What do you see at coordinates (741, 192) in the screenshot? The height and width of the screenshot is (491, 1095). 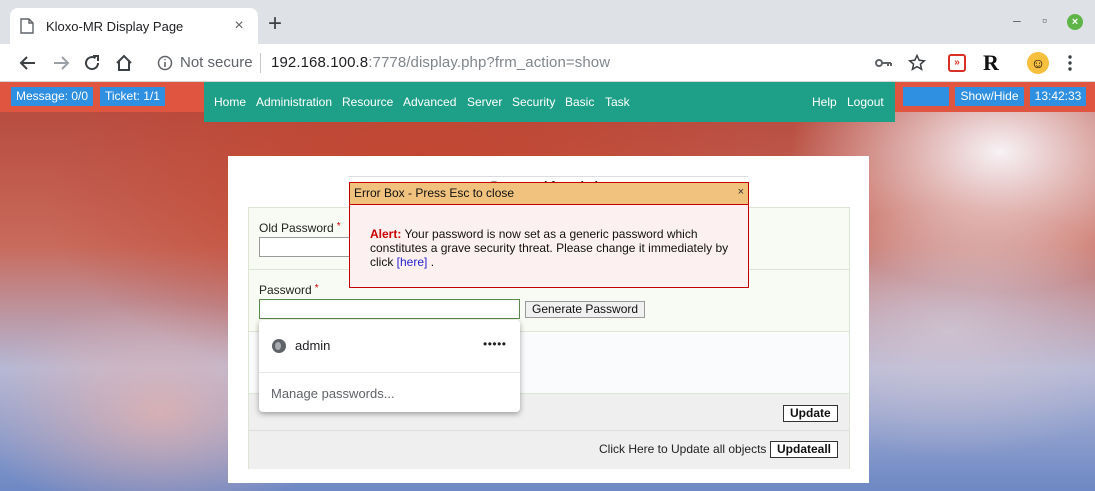 I see `close-icon: ×` at bounding box center [741, 192].